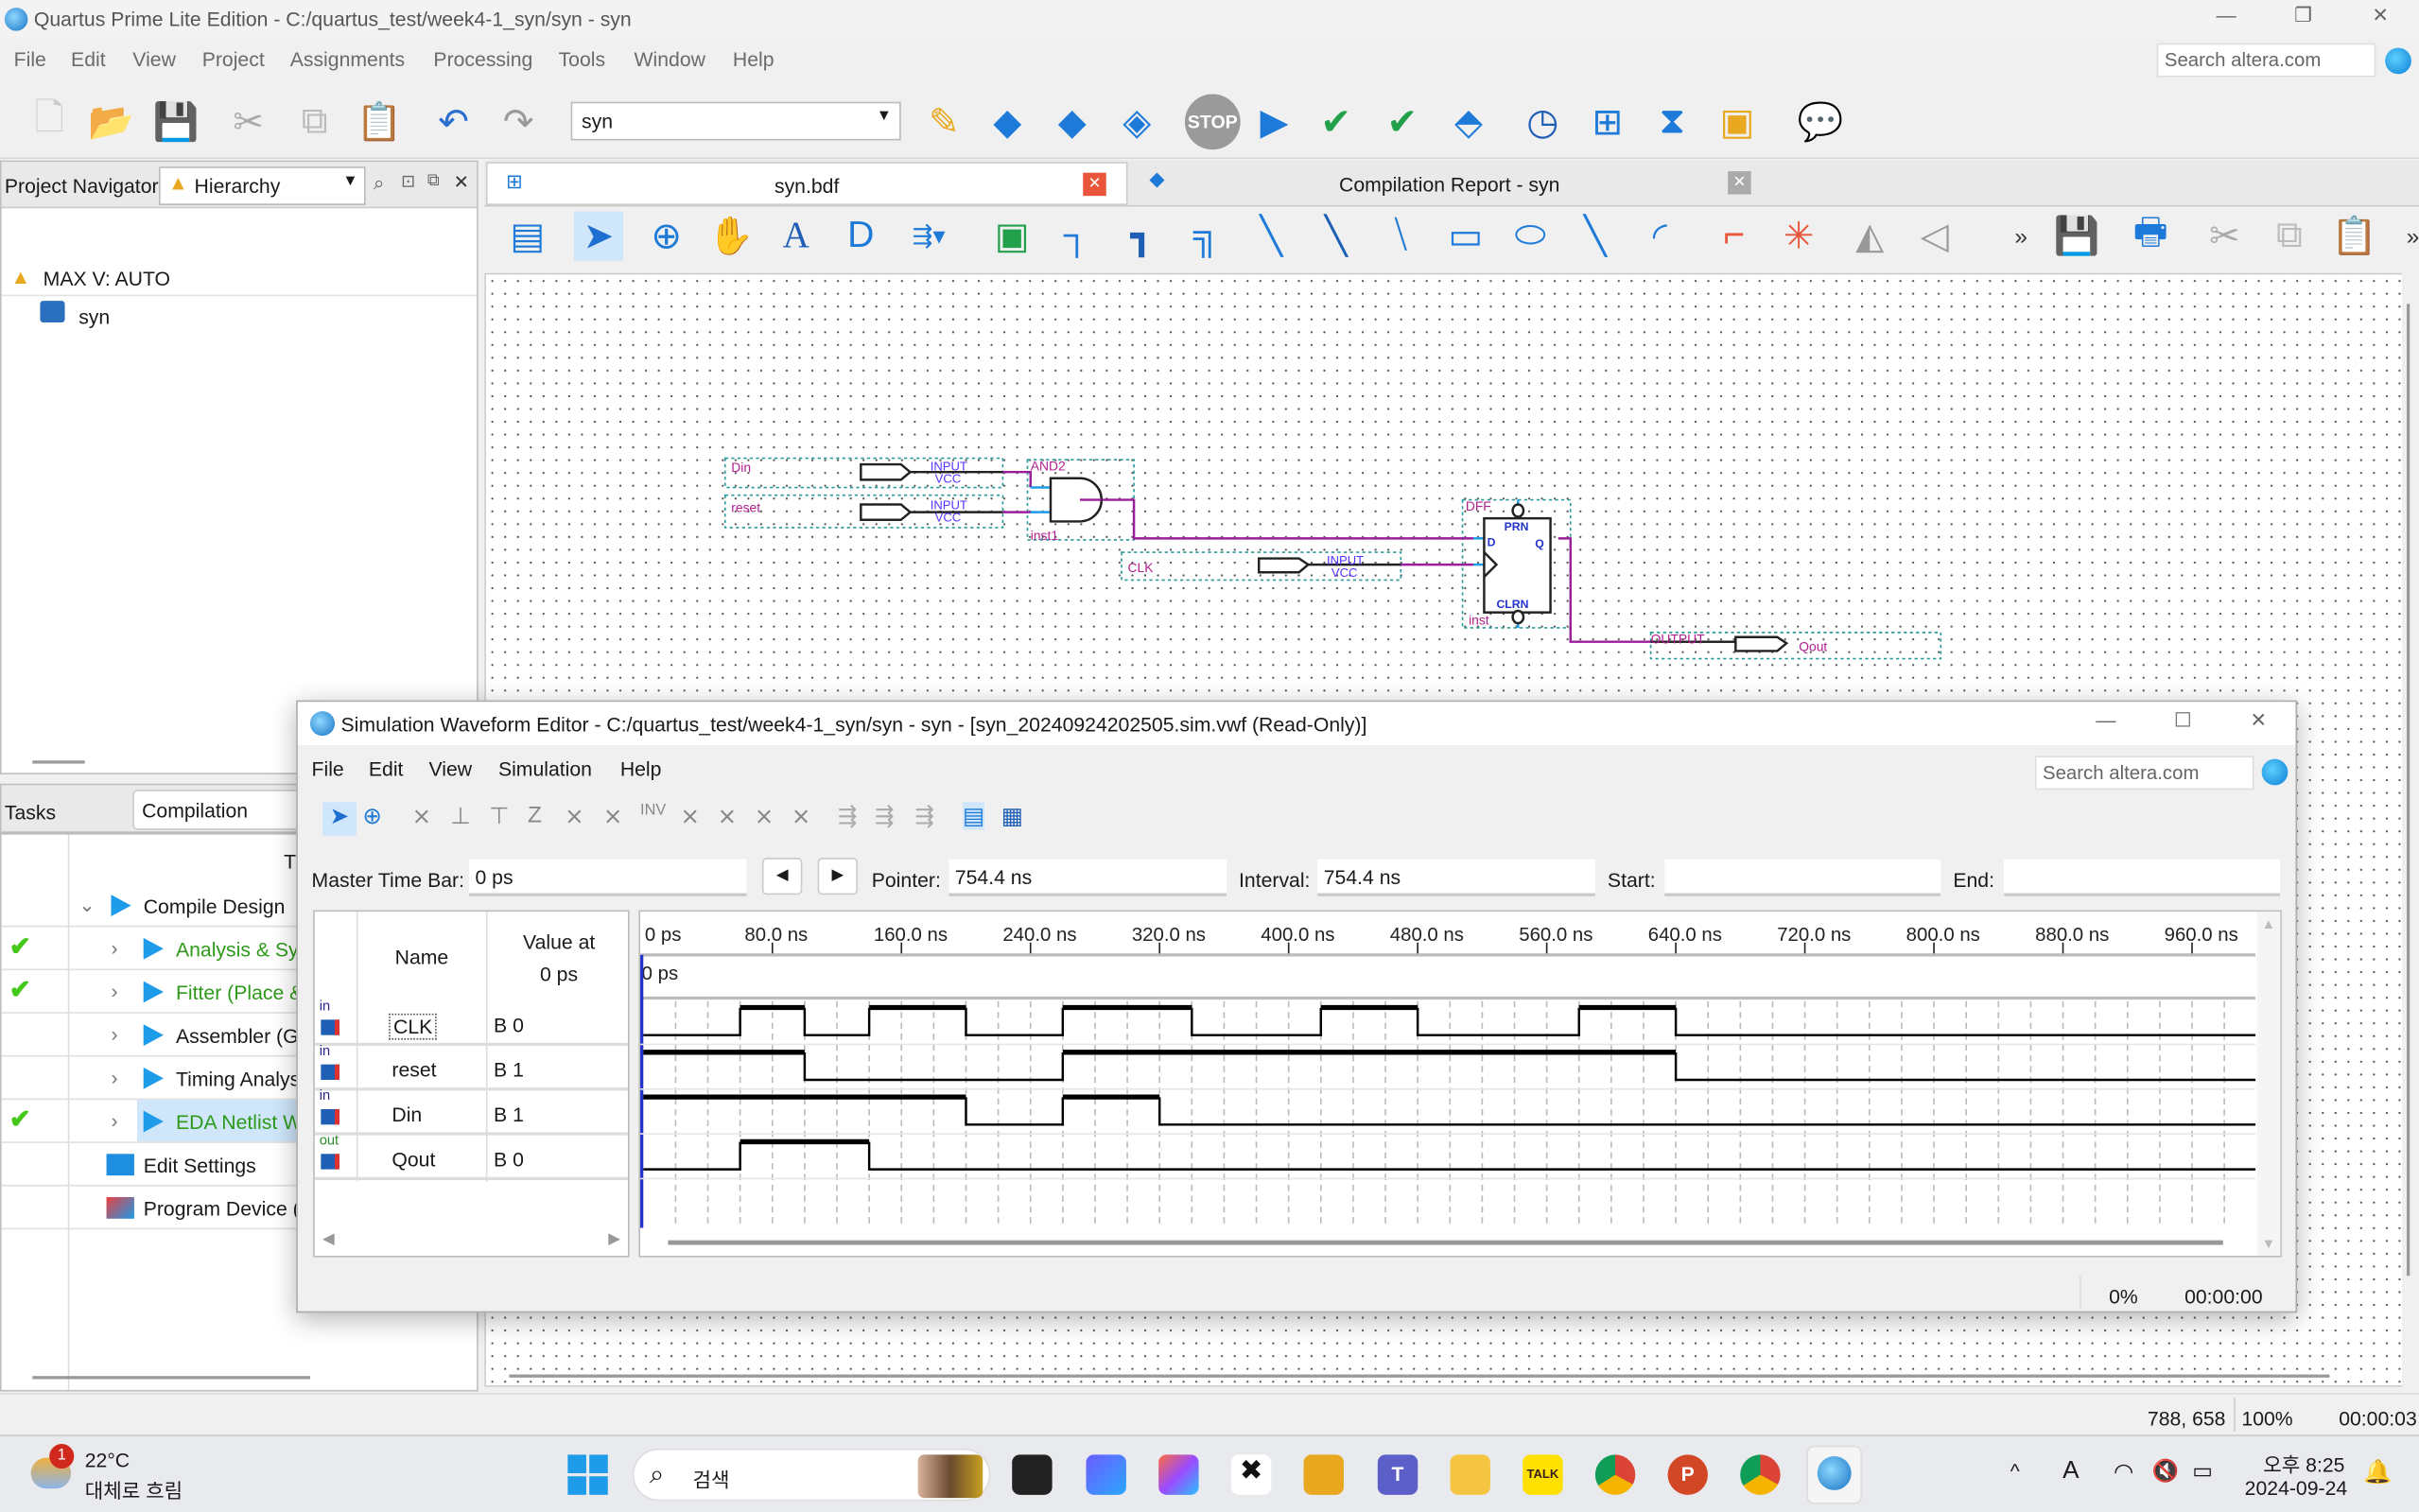 Image resolution: width=2419 pixels, height=1512 pixels. I want to click on pin-icon: ⊡, so click(408, 181).